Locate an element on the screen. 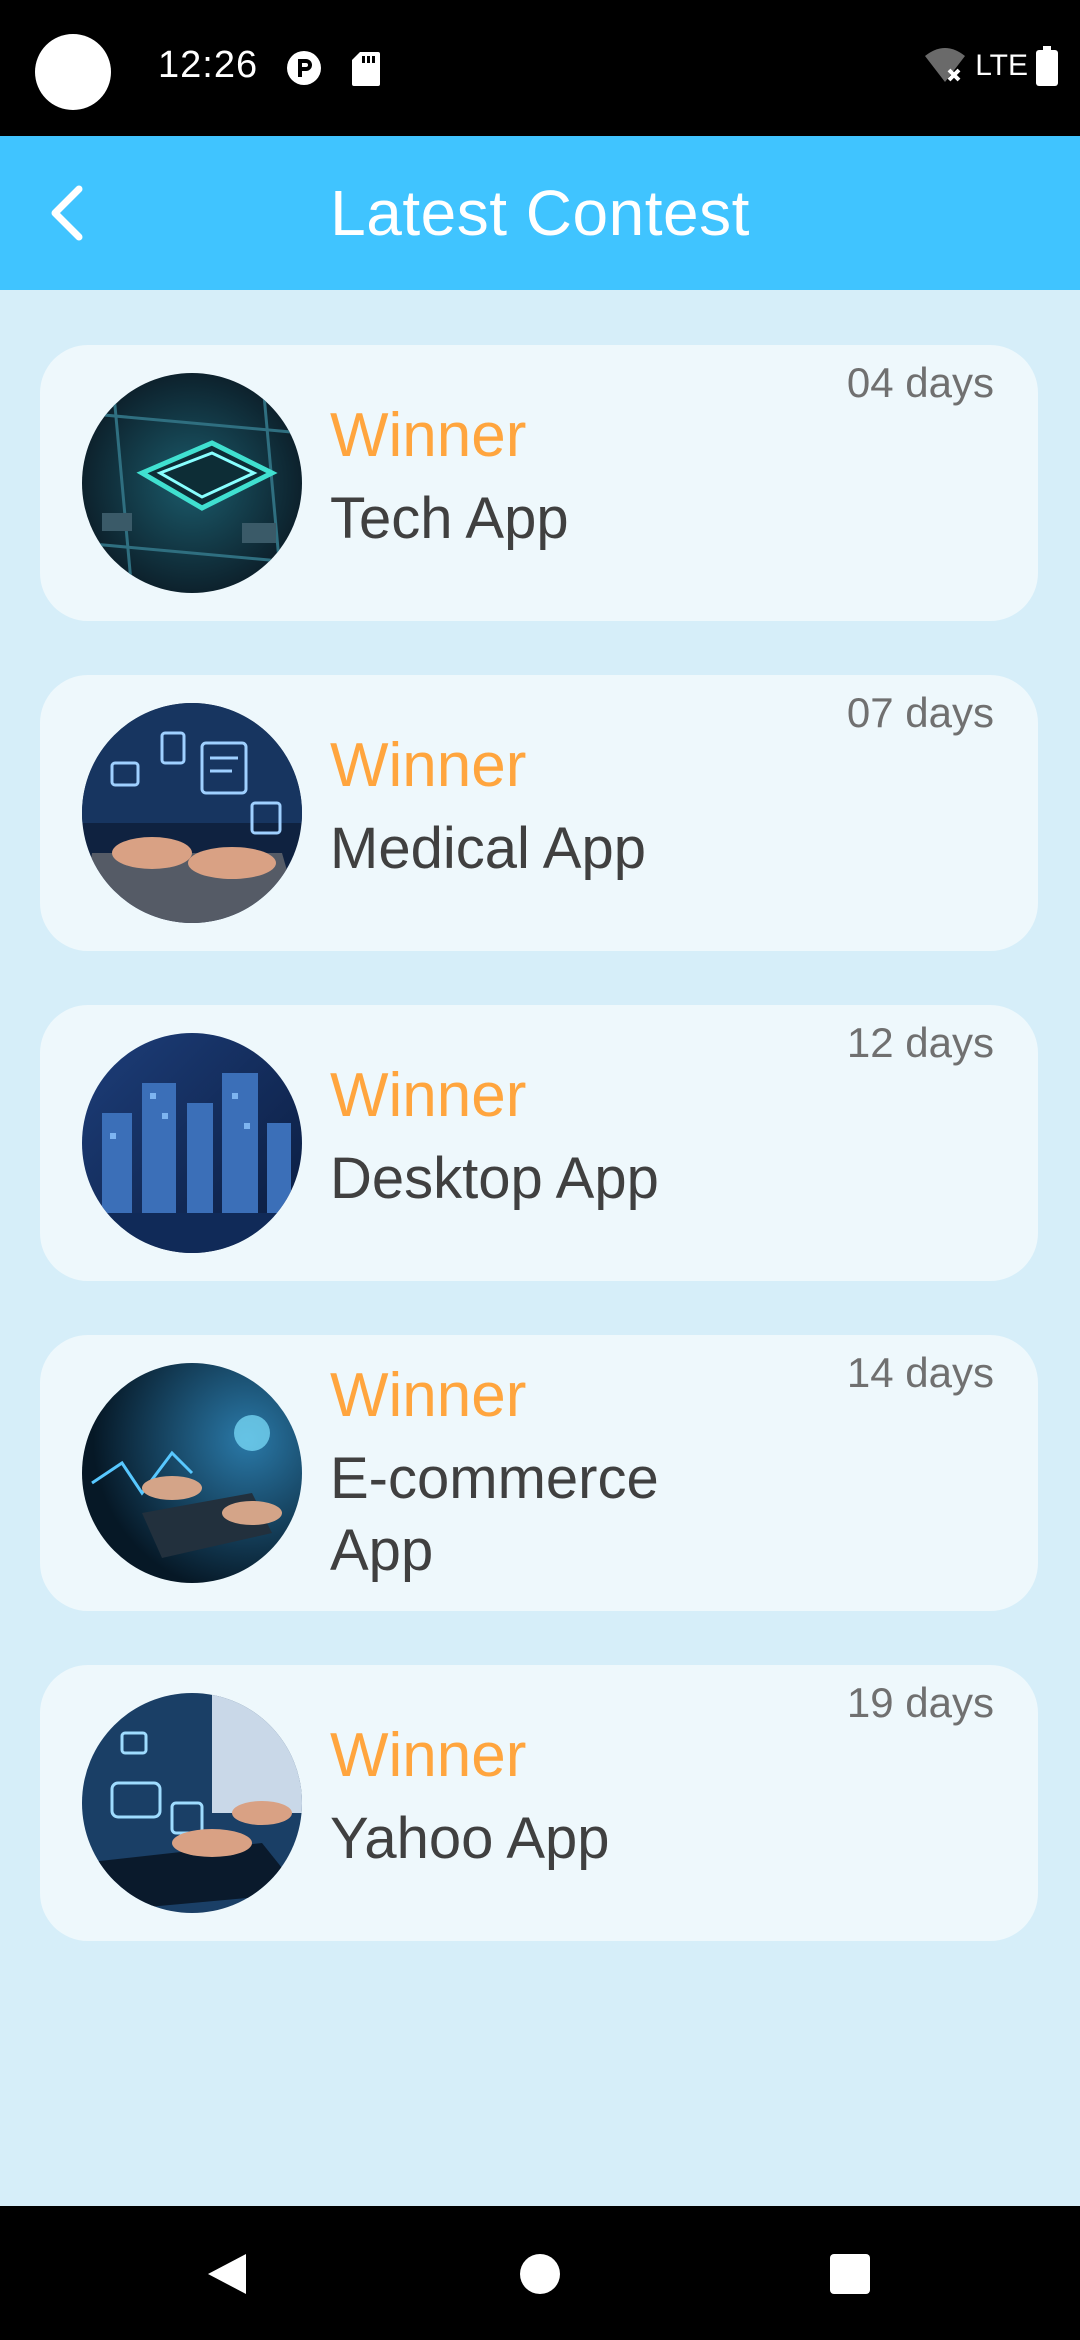 The height and width of the screenshot is (2340, 1080). contest-name: E-commerce App is located at coordinates (494, 1514).